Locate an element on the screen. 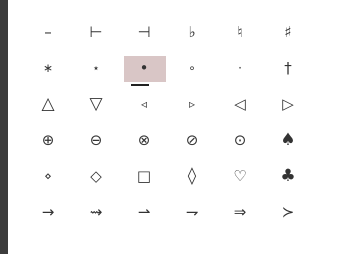 This screenshot has height=254, width=363. symbol-right-arrow: → is located at coordinates (48, 212).